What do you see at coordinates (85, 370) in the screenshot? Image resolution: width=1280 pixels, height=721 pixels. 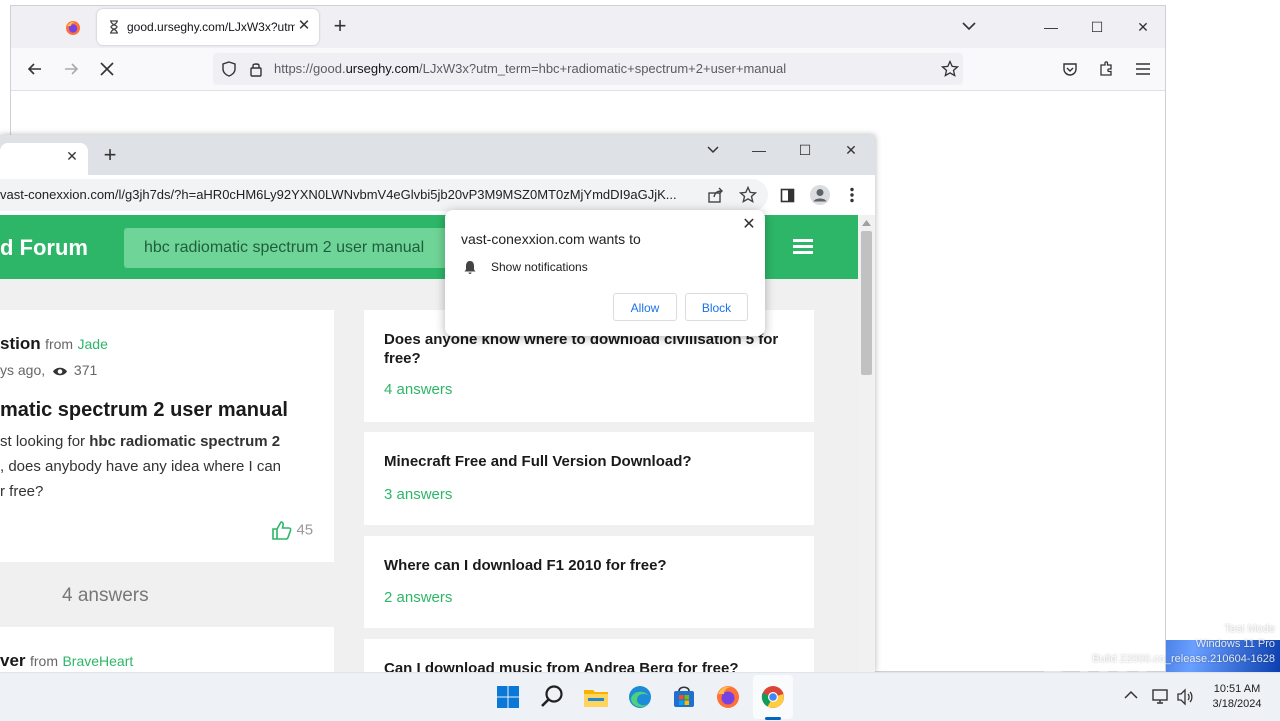 I see `view-count: 371` at bounding box center [85, 370].